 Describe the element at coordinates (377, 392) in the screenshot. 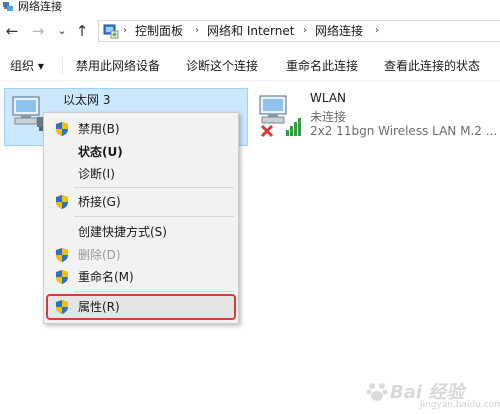

I see `paw-icon` at that location.